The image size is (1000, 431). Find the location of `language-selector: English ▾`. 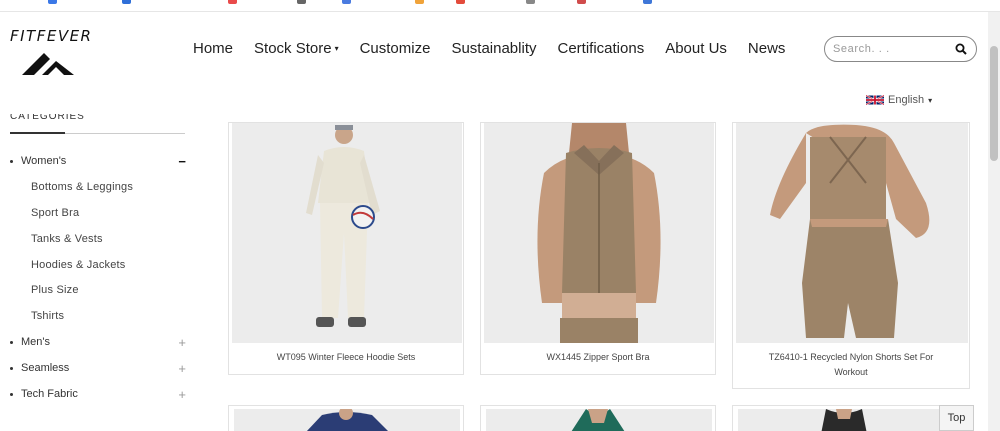

language-selector: English ▾ is located at coordinates (899, 100).